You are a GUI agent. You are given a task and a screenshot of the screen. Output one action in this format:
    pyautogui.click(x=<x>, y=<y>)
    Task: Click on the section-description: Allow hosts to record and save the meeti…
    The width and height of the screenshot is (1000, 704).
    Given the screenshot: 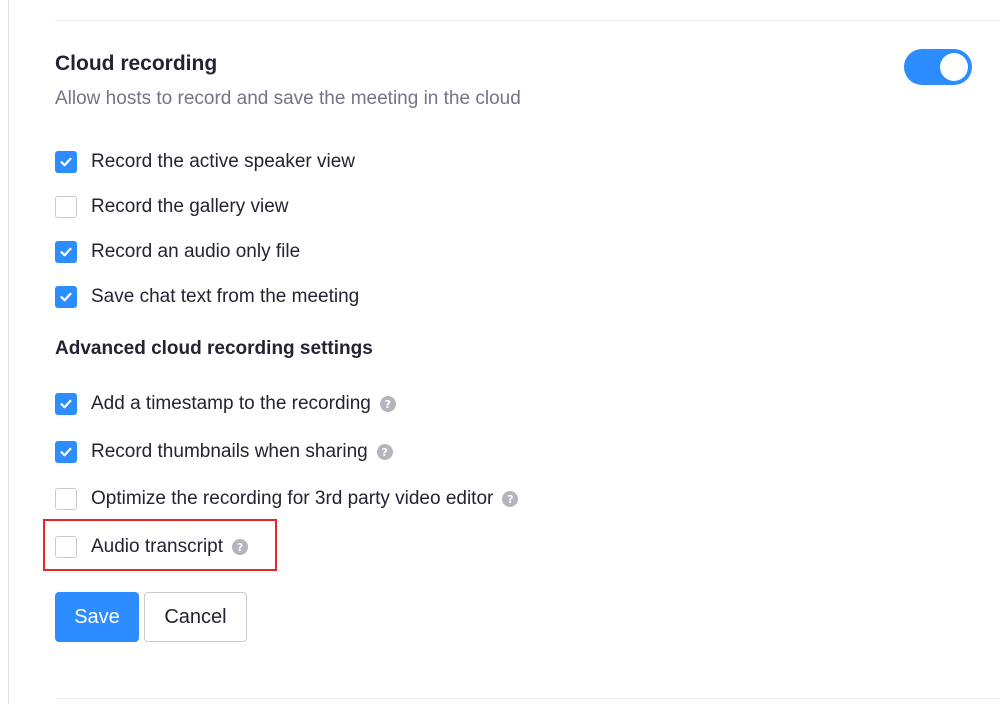 What is the action you would take?
    pyautogui.click(x=288, y=98)
    